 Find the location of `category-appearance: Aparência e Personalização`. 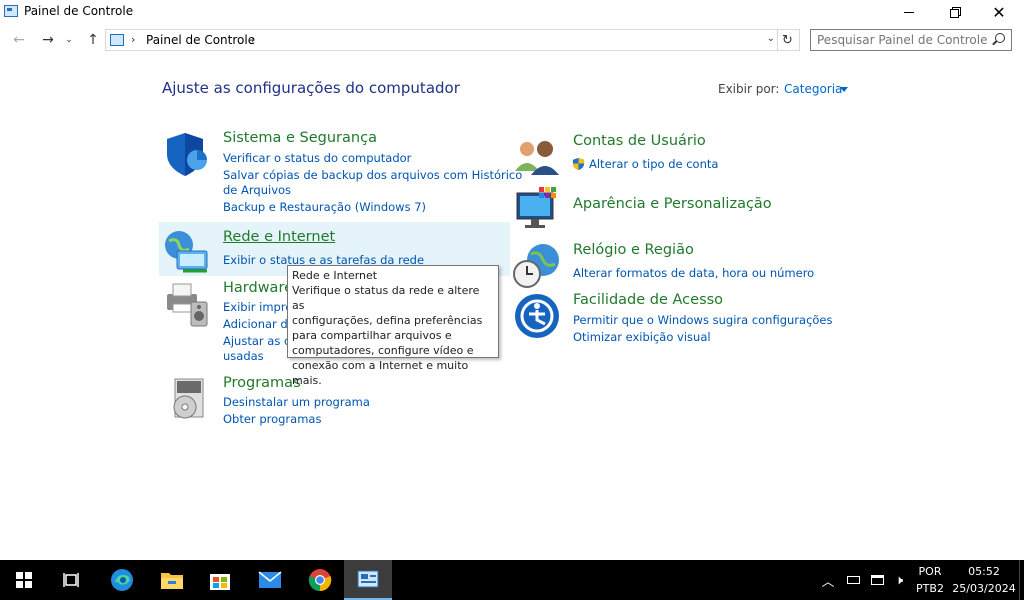

category-appearance: Aparência e Personalização is located at coordinates (653, 210).